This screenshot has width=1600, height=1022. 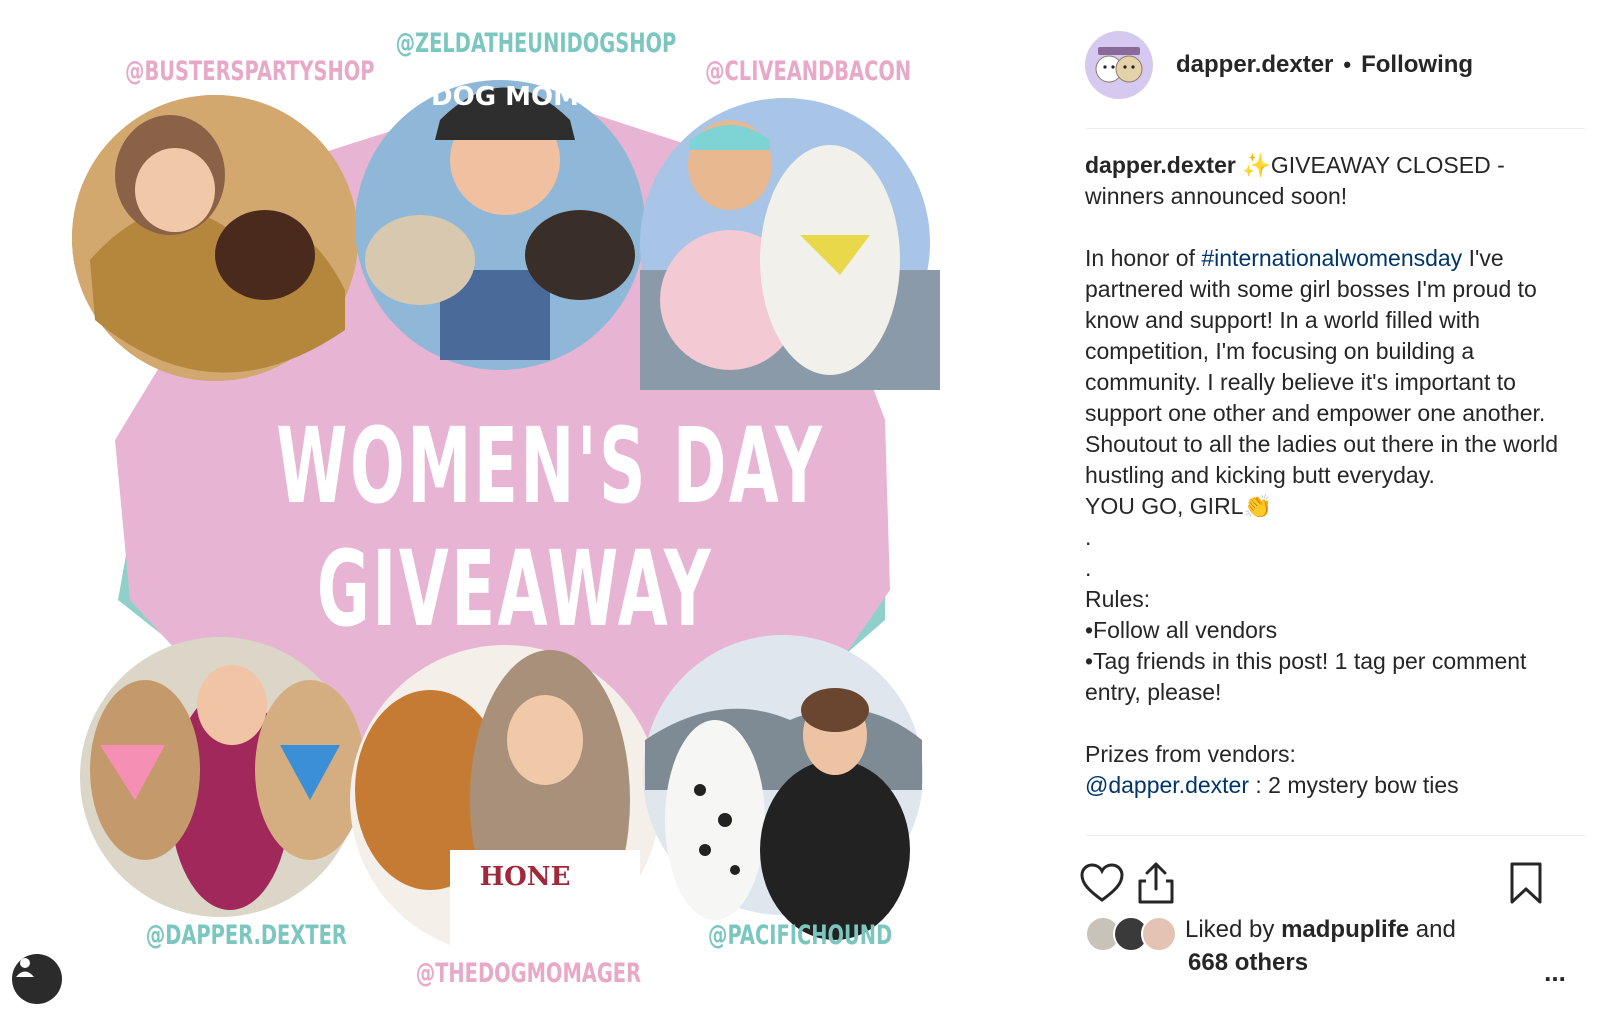 I want to click on heart-icon, so click(x=1102, y=882).